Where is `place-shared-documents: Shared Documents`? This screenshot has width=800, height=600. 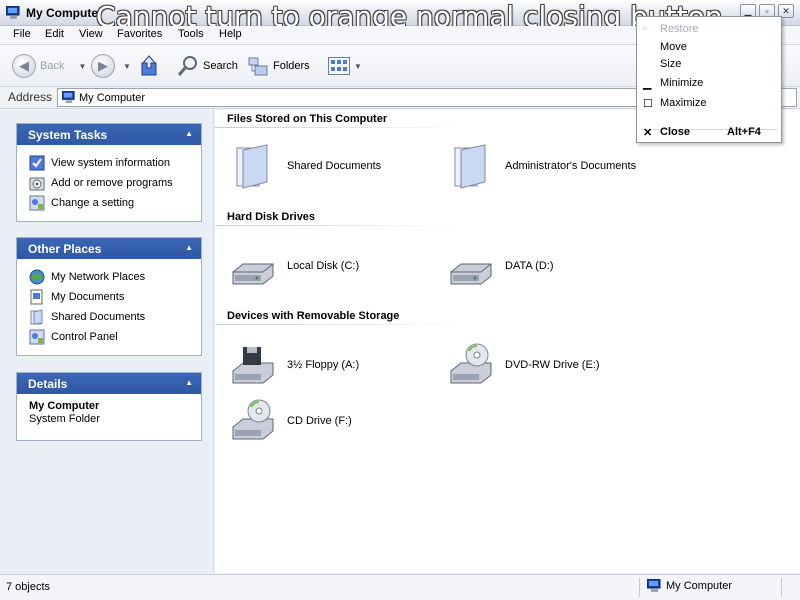 place-shared-documents: Shared Documents is located at coordinates (112, 317).